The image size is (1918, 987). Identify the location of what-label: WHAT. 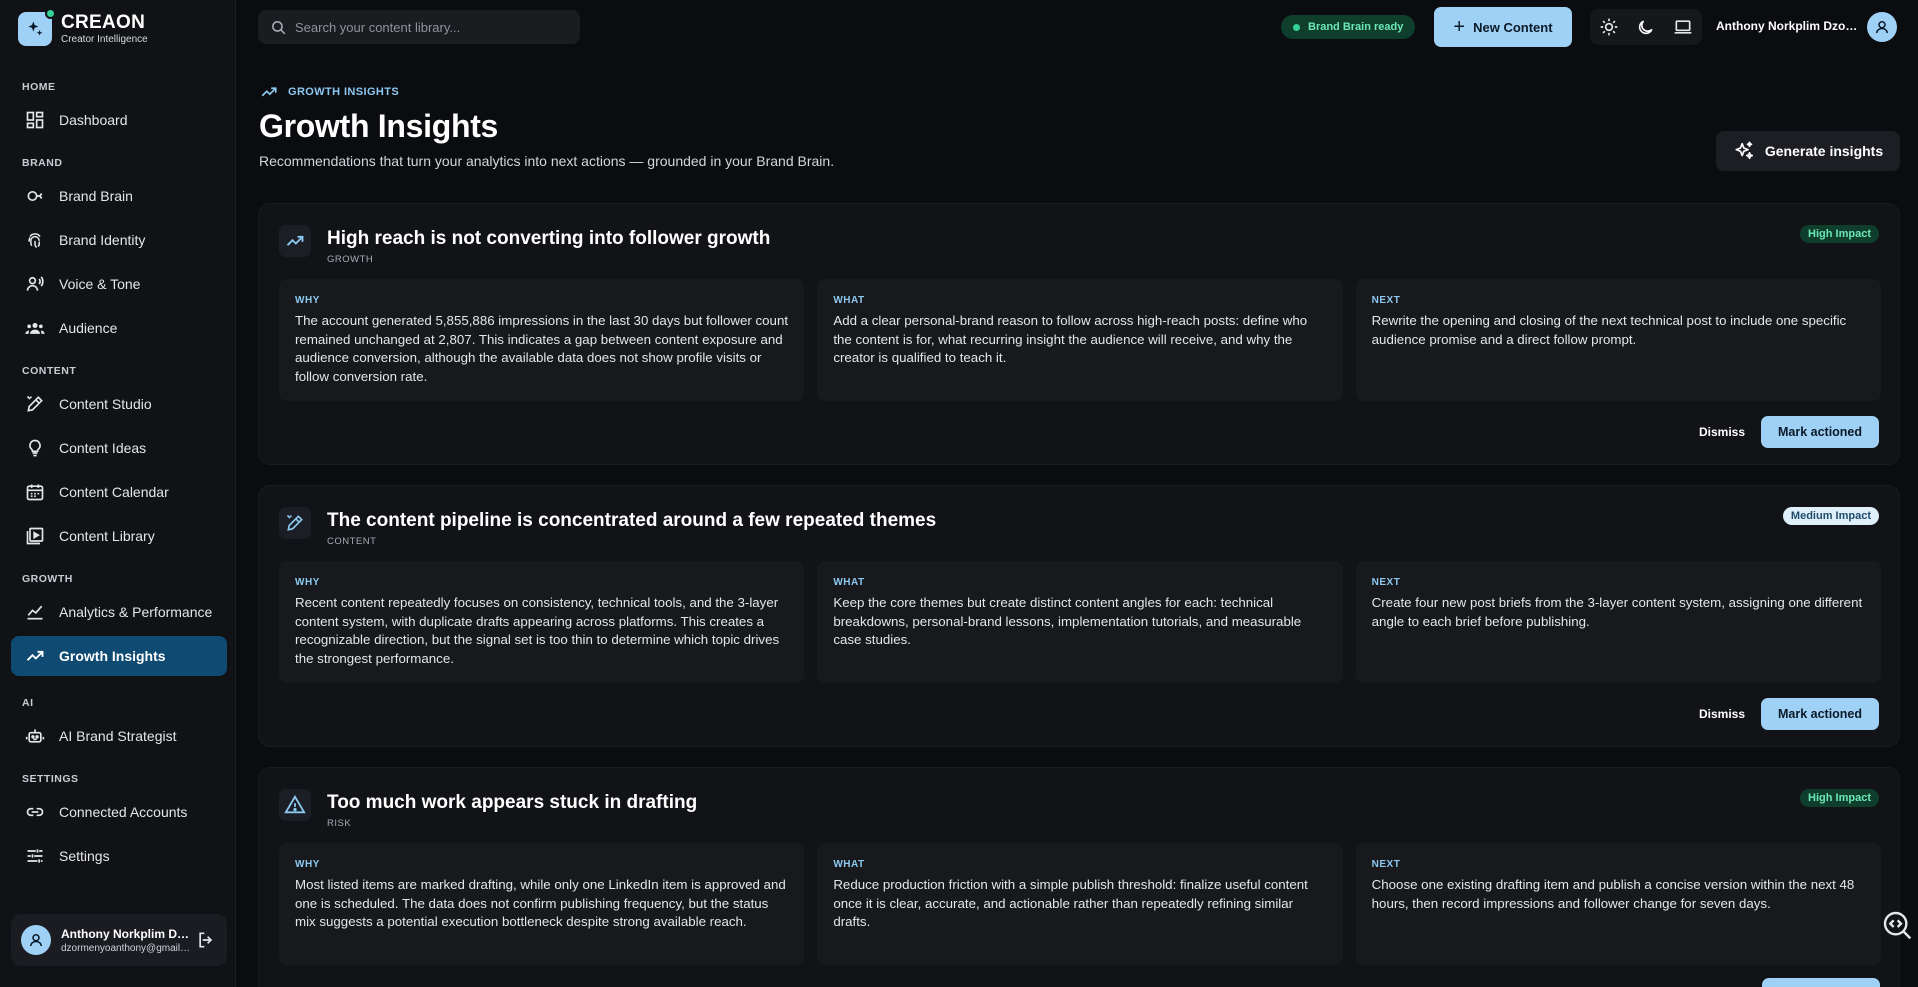
(849, 864).